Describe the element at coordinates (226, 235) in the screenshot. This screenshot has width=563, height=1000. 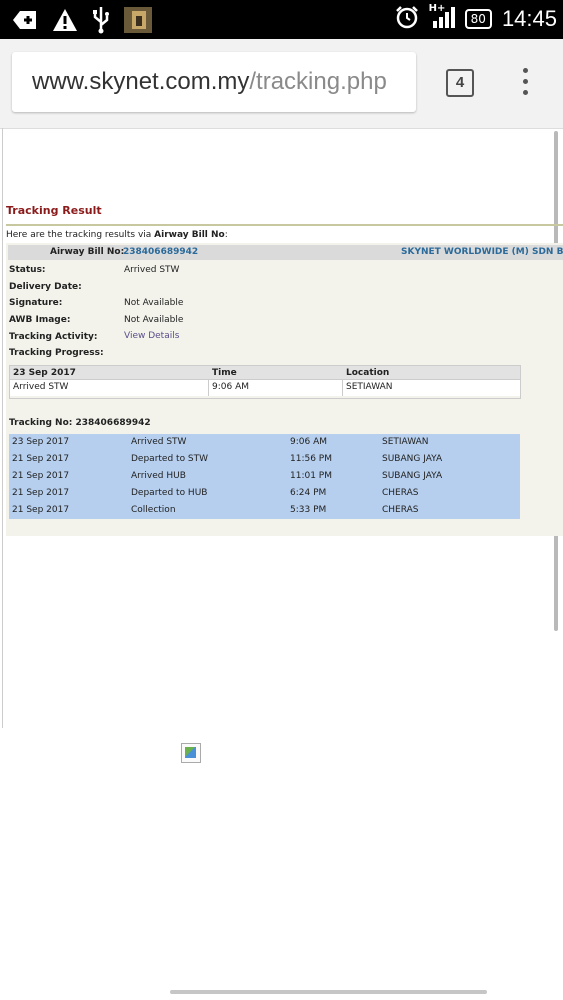
I see `intro-suffix: :` at that location.